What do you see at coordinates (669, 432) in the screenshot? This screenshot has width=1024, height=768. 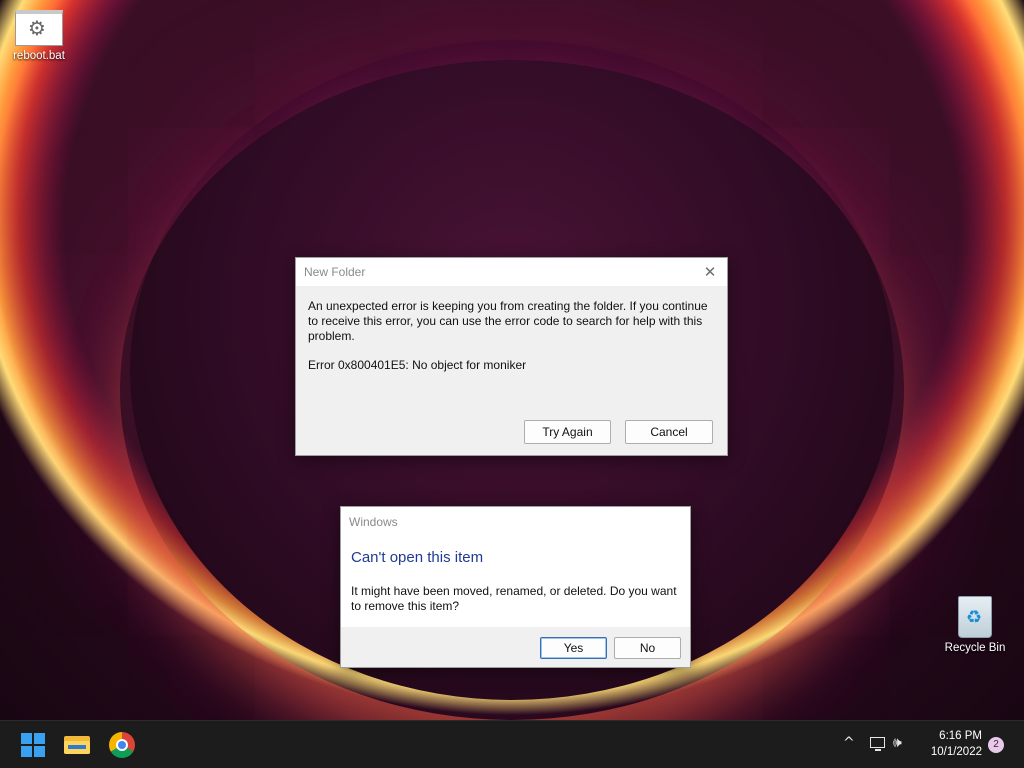 I see `cancel-button: Cancel` at bounding box center [669, 432].